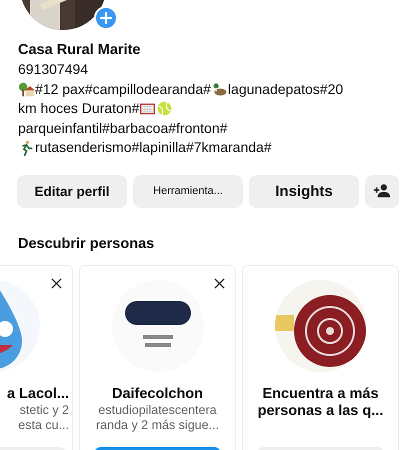 The height and width of the screenshot is (450, 416). Describe the element at coordinates (44, 410) in the screenshot. I see `suggestion-subtitle: stetic y 2` at that location.